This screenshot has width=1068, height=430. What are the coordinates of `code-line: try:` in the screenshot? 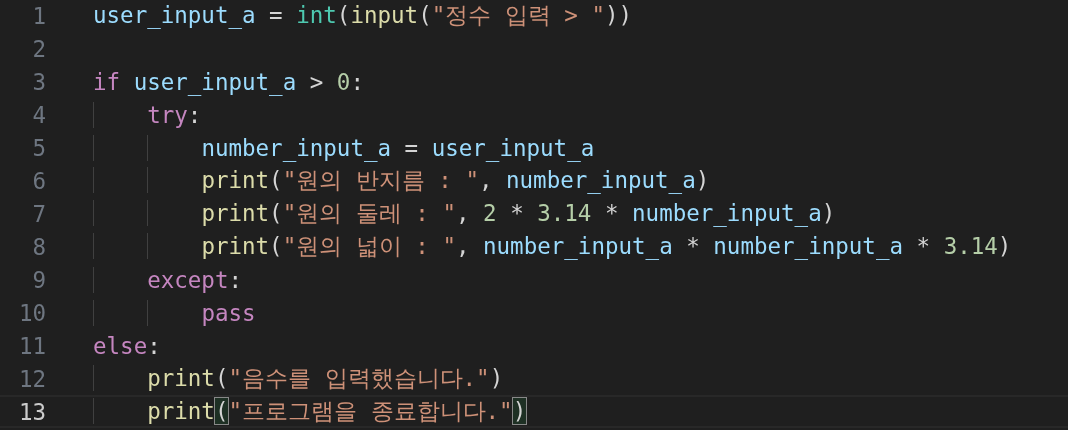 It's located at (147, 114).